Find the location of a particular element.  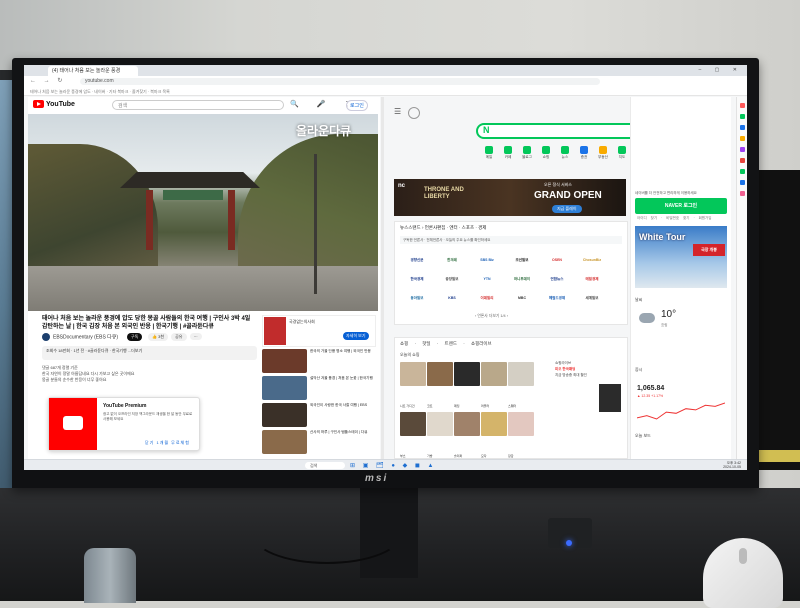

shortcut-6: 부동산 is located at coordinates (603, 153).